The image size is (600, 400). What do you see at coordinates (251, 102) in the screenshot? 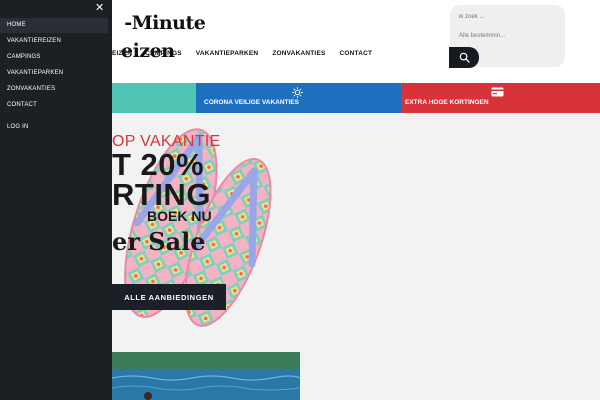
I see `promo-corona-label: CORONA VEILIGE VAKANTIES` at bounding box center [251, 102].